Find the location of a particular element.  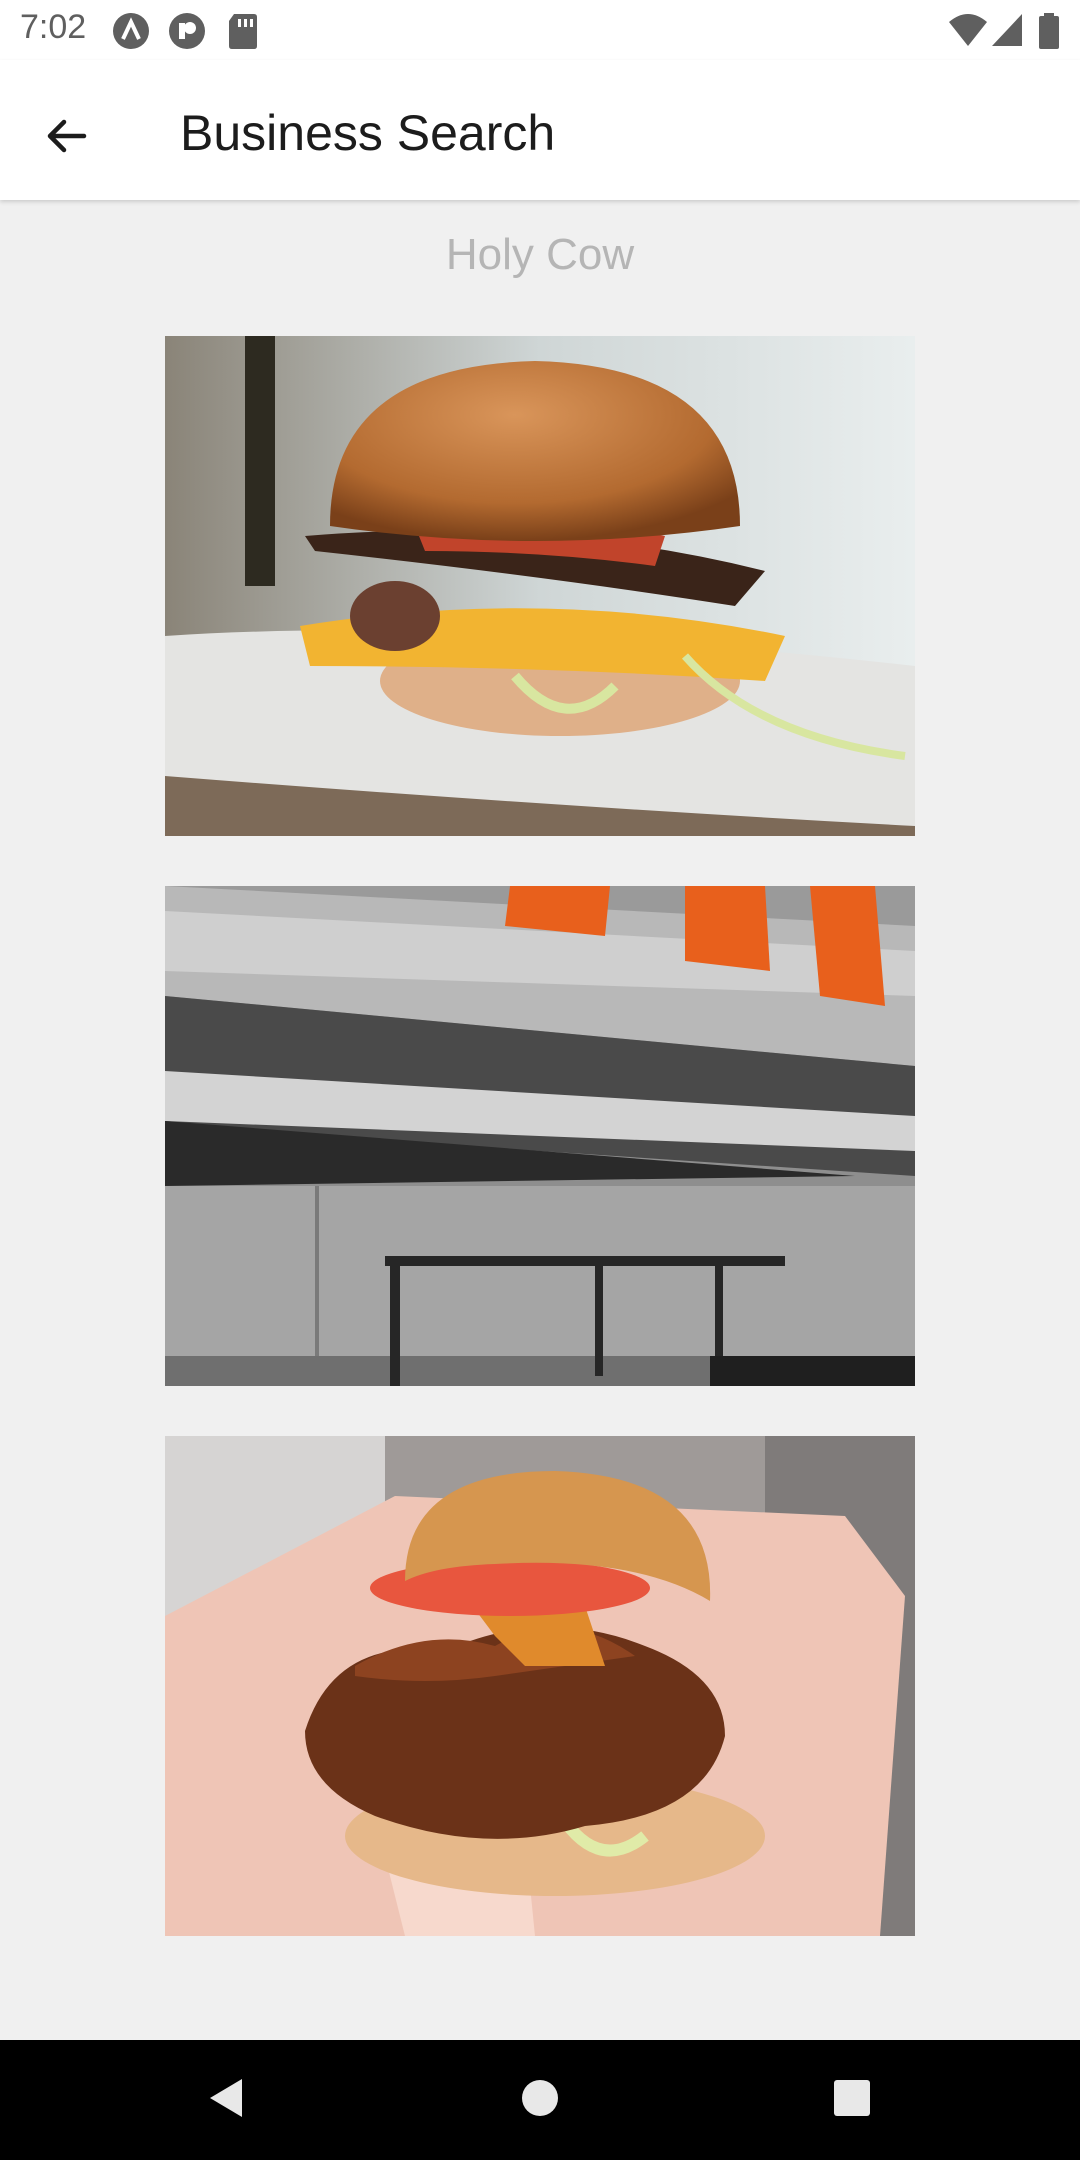

status-bar: 7:02 is located at coordinates (540, 30).